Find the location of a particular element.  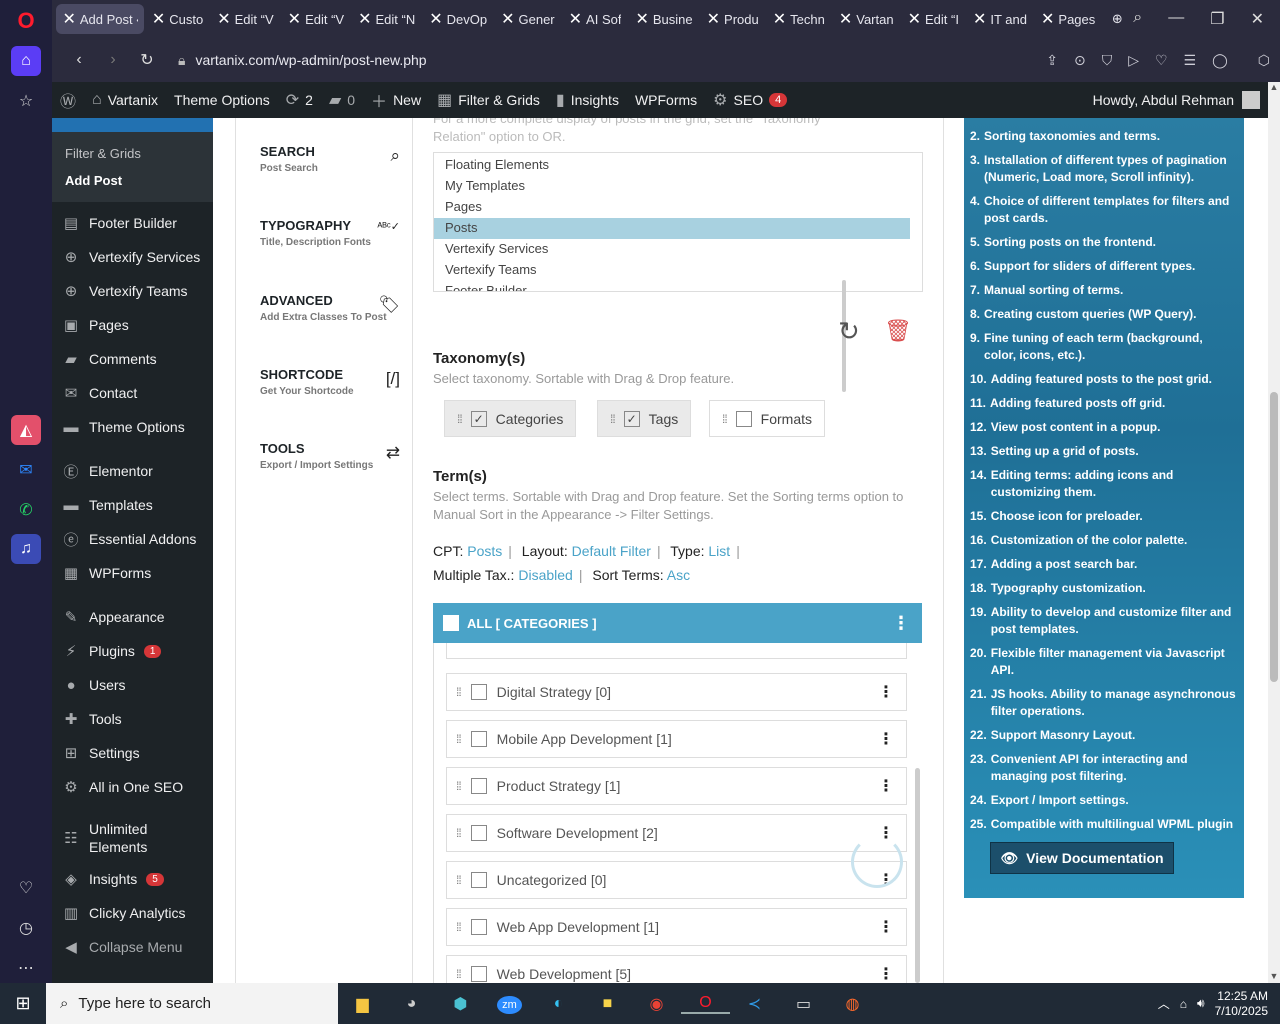

settings-nav-tools: TOOLS Export / Import Settings ⇄ is located at coordinates (330, 456).